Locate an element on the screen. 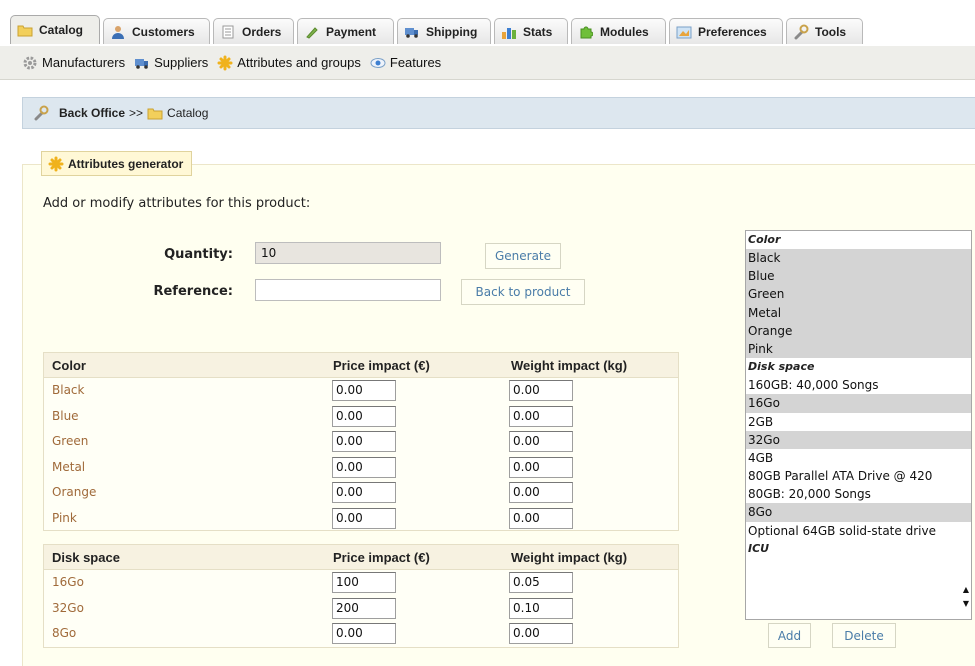 The width and height of the screenshot is (975, 666). tab-label: Preferences is located at coordinates (732, 31).